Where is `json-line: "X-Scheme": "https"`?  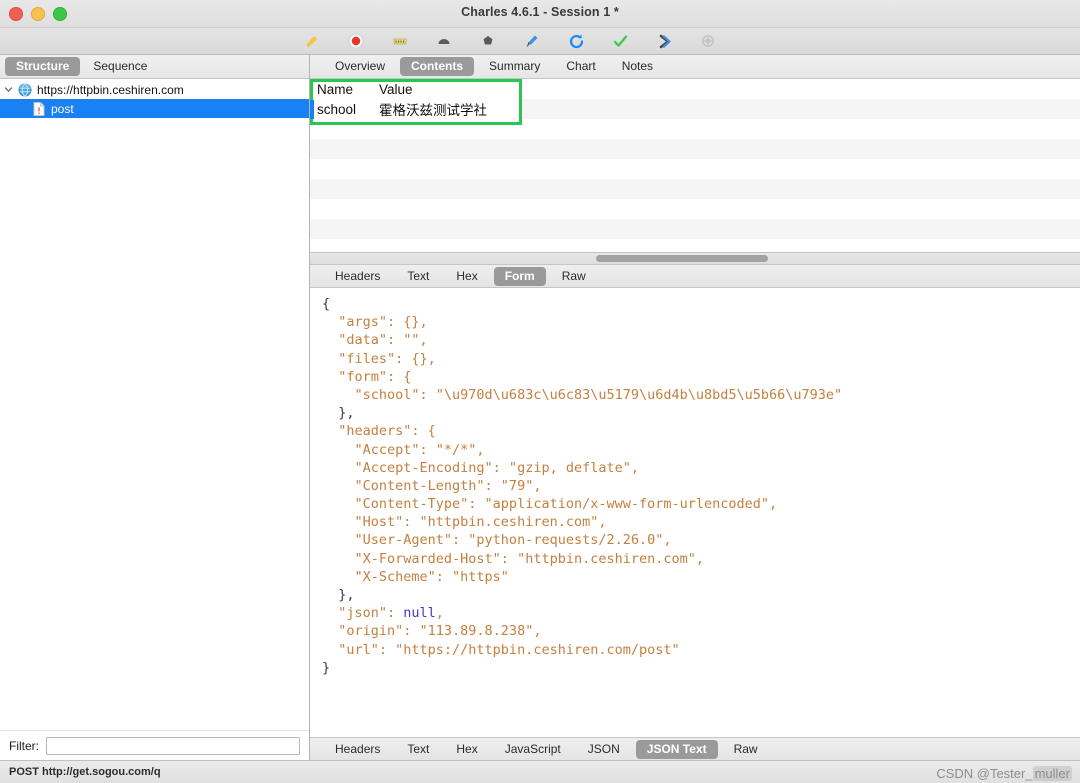
json-line: "X-Scheme": "https" is located at coordinates (415, 576).